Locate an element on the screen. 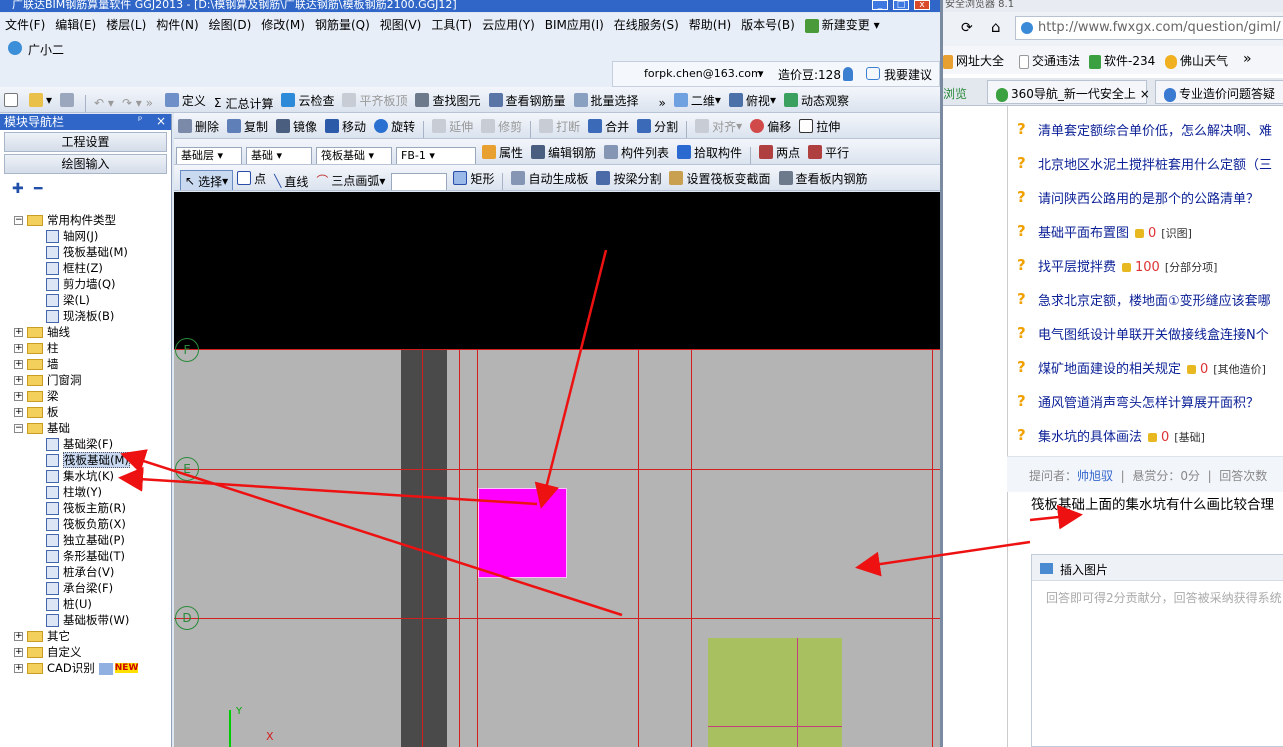 The image size is (1283, 747). question-title: 清单套定额综合单价低，怎么解决啊、难 is located at coordinates (1155, 131).